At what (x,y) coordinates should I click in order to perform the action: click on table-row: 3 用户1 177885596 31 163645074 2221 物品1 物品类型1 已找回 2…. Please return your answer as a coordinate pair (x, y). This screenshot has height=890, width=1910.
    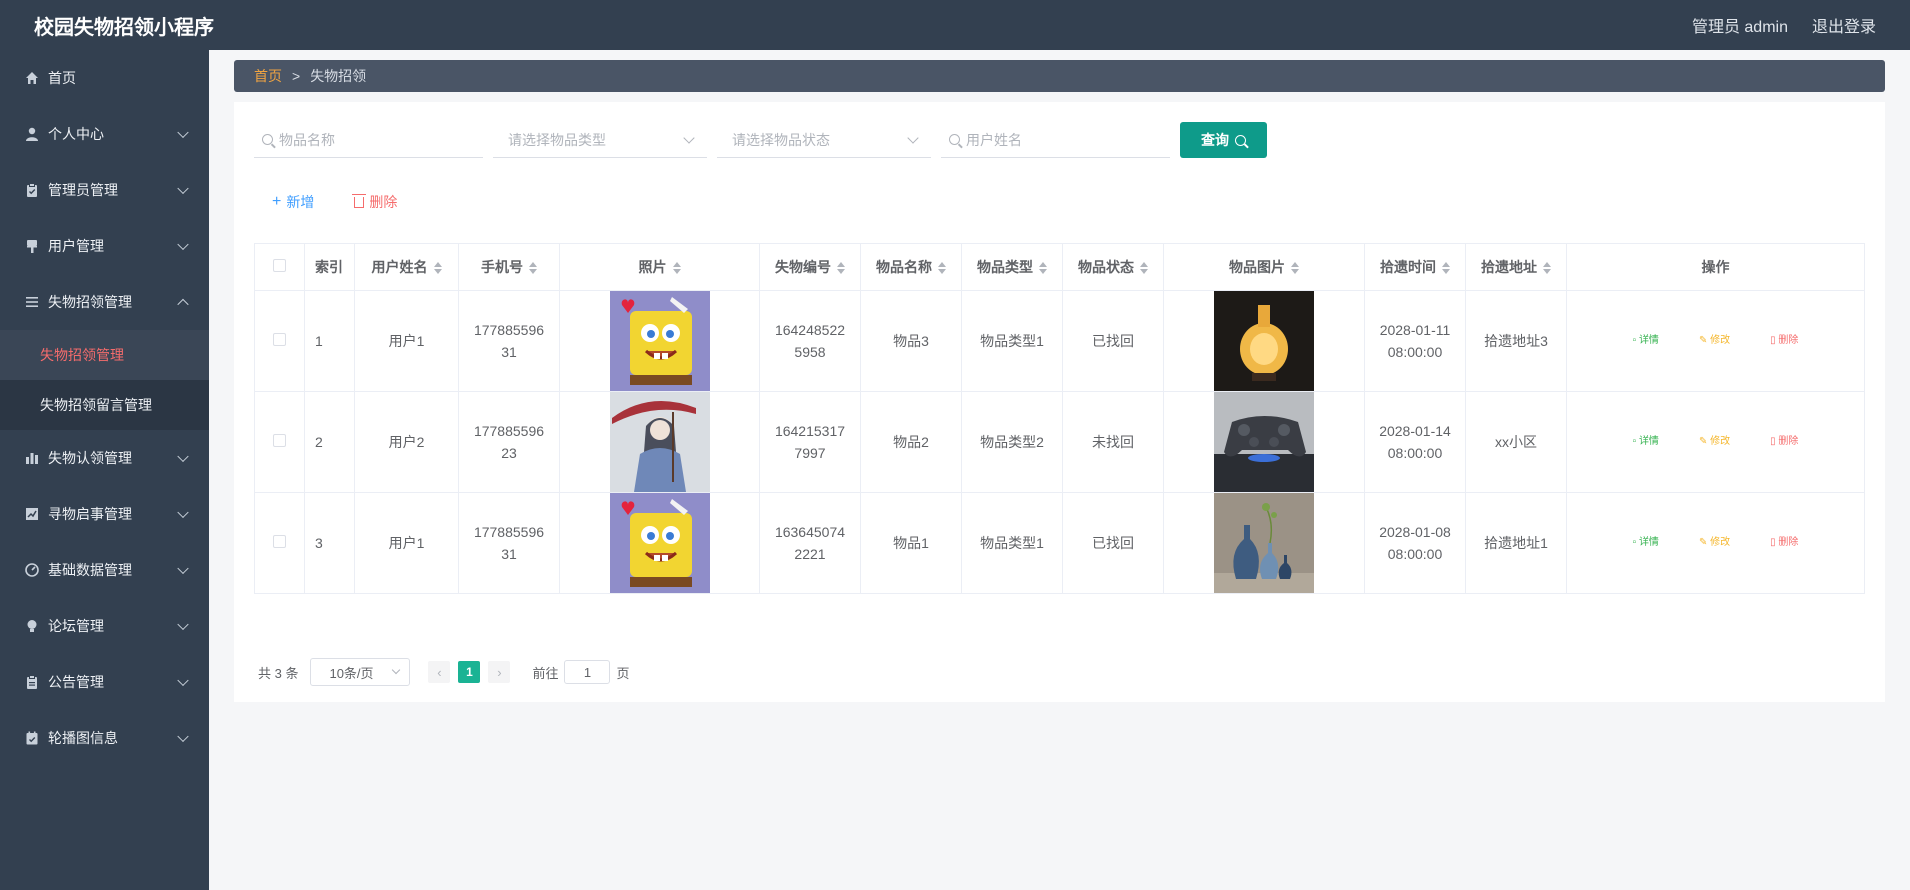
    Looking at the image, I should click on (1059, 543).